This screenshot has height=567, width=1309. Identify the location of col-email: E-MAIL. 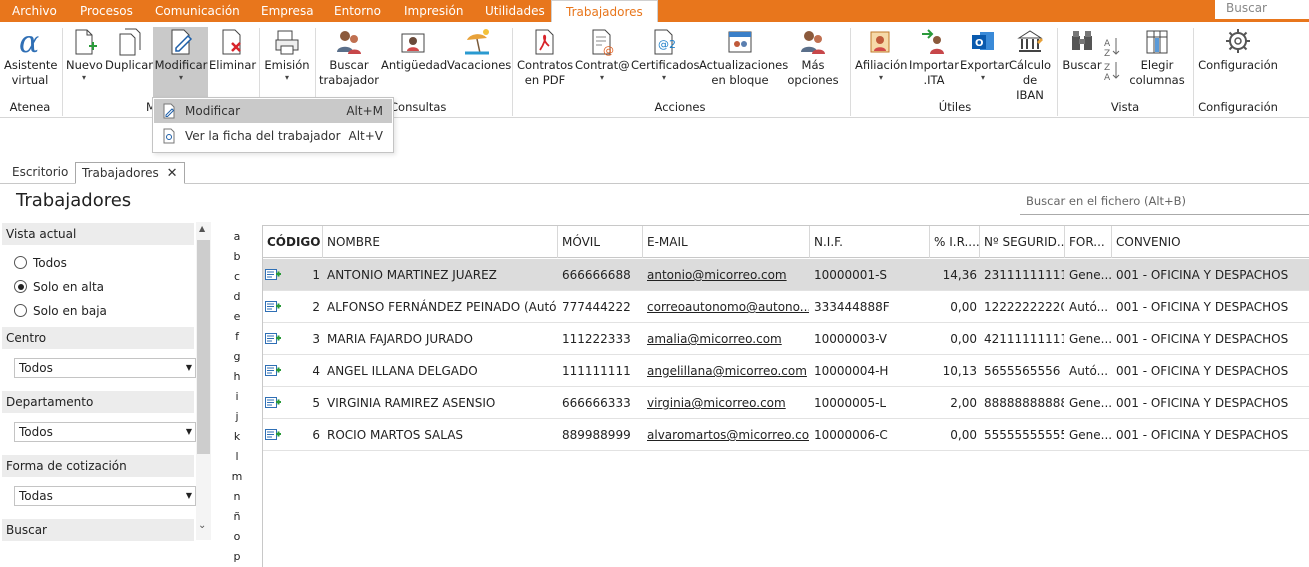
(726, 242).